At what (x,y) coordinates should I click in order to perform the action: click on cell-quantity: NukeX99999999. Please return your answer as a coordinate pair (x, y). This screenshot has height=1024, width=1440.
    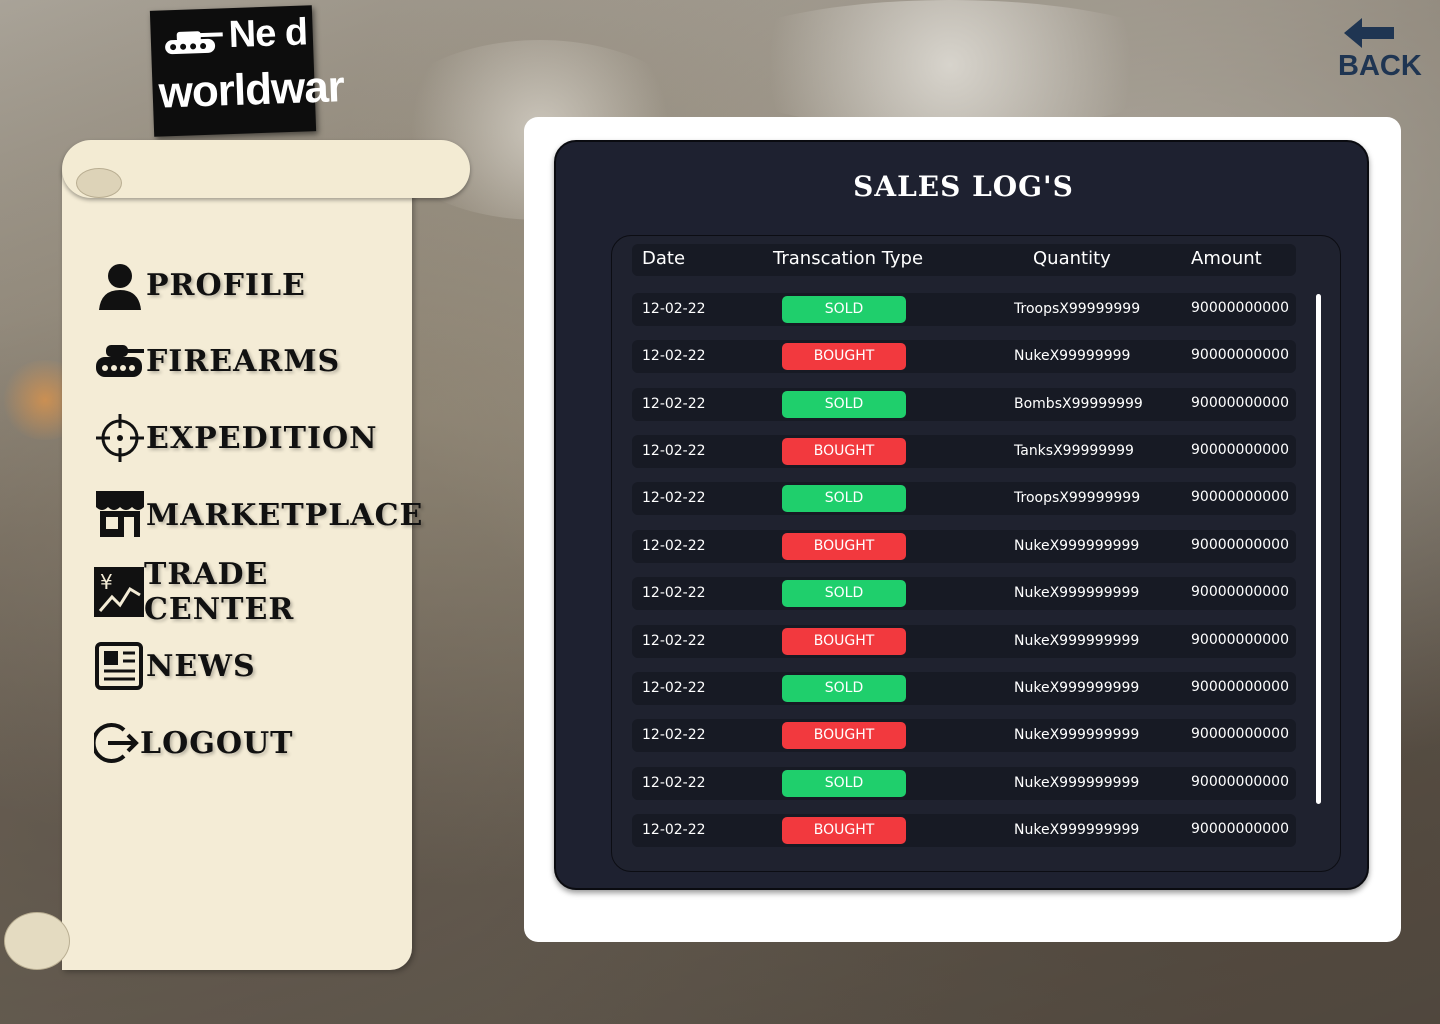
    Looking at the image, I should click on (1072, 356).